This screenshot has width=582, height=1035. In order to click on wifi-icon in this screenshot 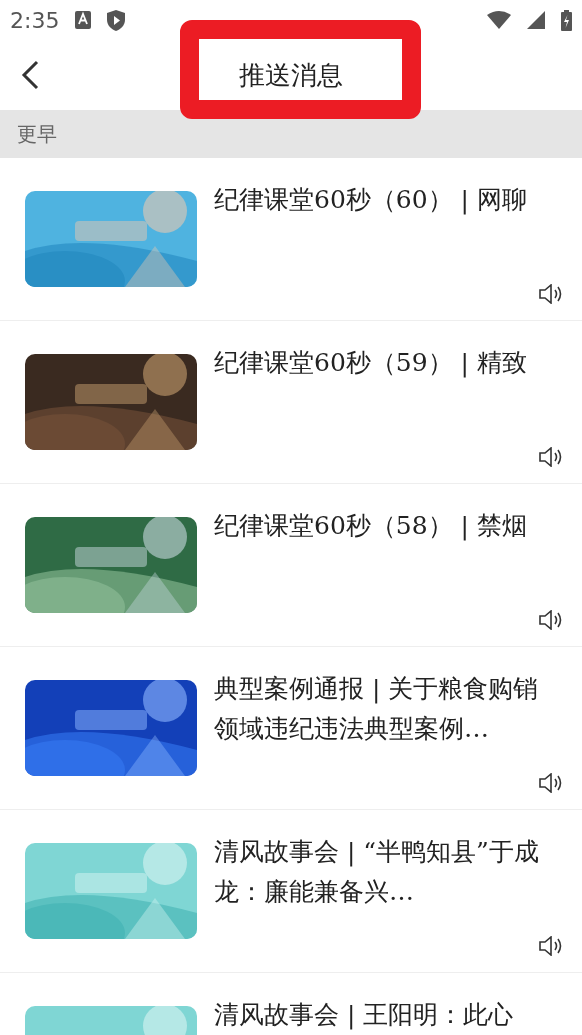, I will do `click(499, 20)`.